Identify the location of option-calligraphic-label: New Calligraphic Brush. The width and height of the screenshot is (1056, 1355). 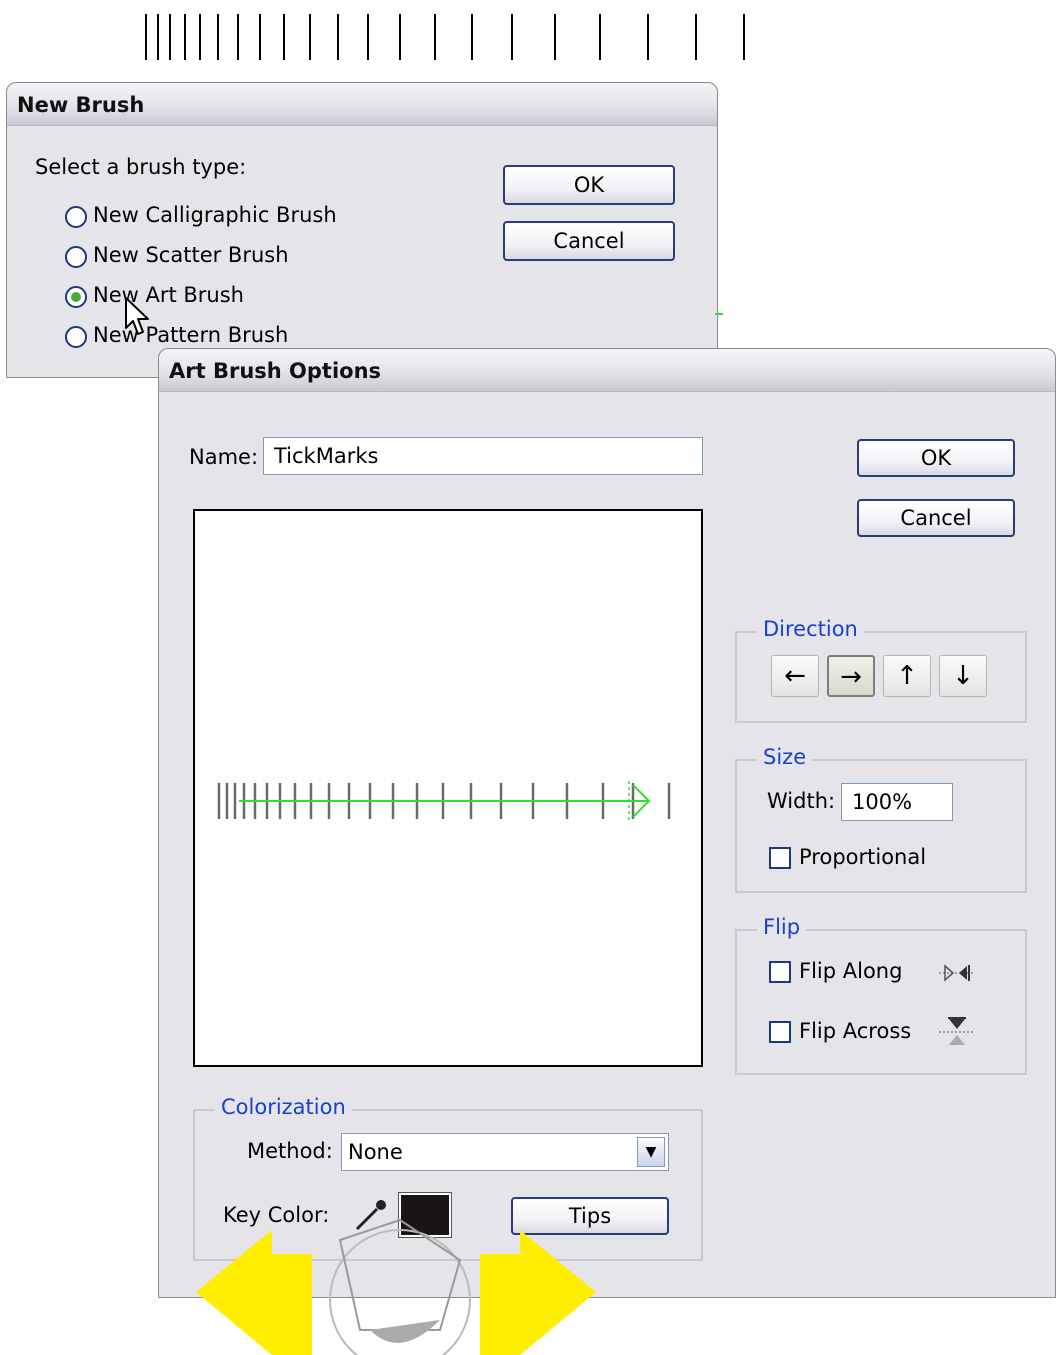
(215, 215).